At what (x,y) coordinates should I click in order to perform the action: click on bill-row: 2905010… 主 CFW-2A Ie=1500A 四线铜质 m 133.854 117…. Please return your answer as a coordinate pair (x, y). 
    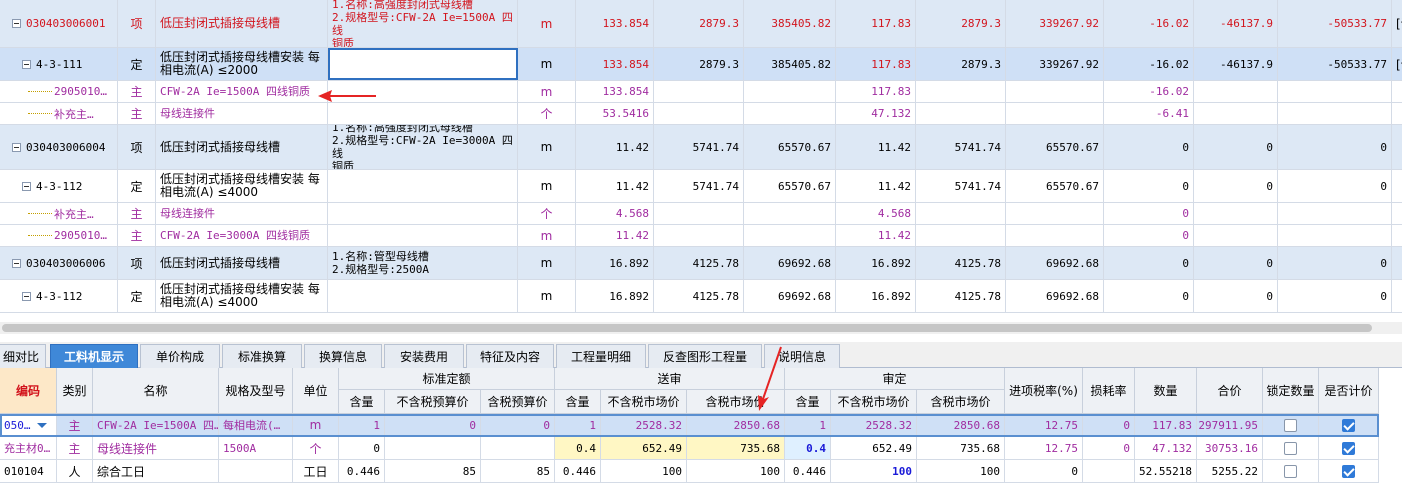
    Looking at the image, I should click on (701, 92).